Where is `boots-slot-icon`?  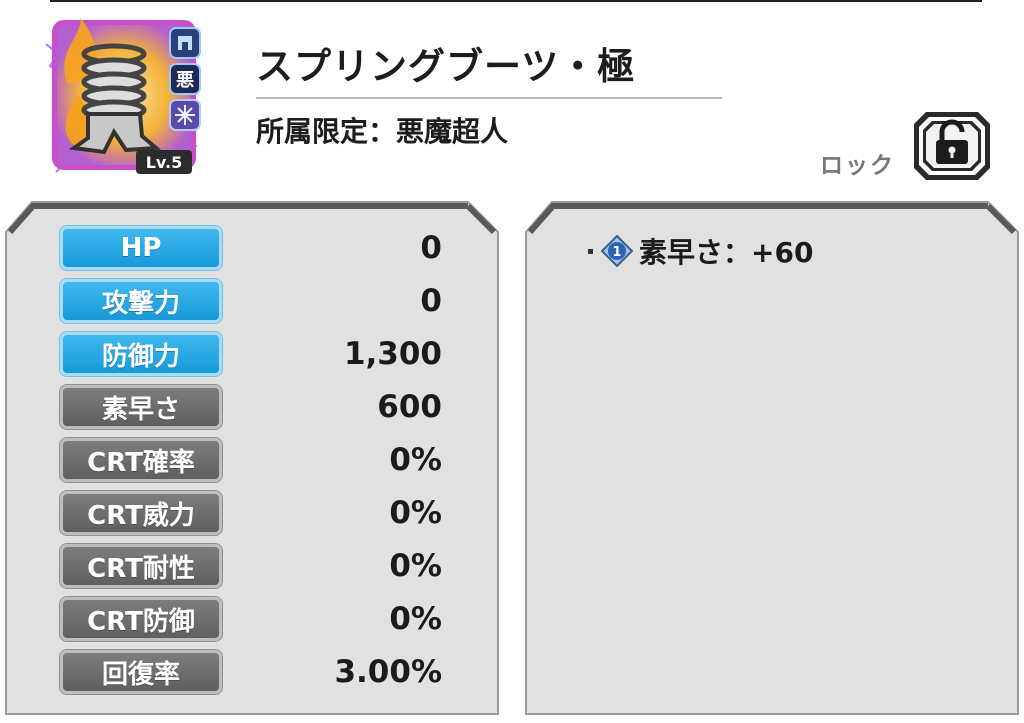
boots-slot-icon is located at coordinates (185, 43).